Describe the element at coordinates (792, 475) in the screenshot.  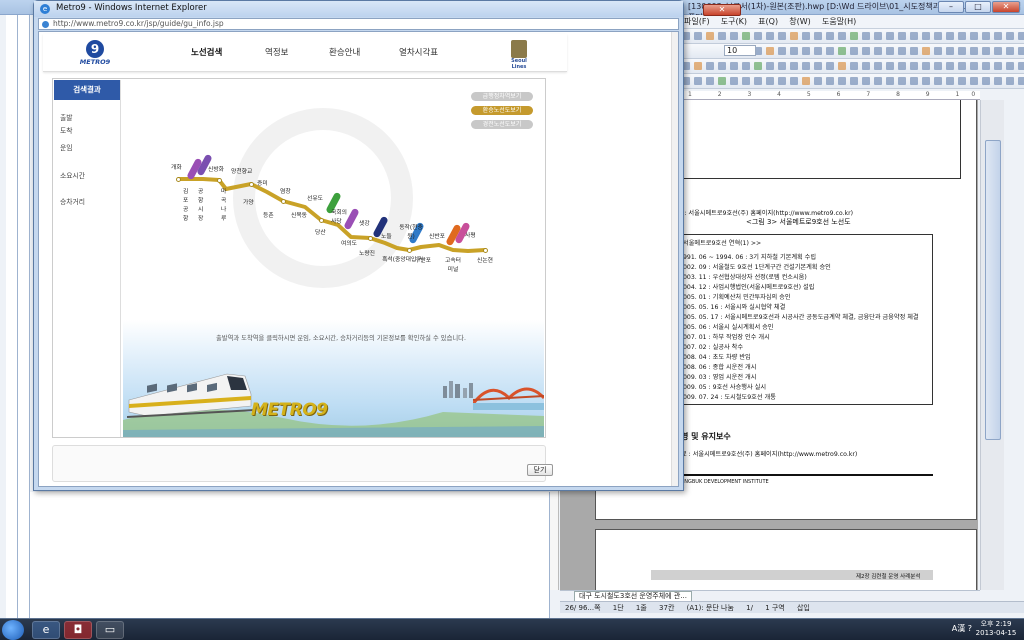
I see `footer-rule` at that location.